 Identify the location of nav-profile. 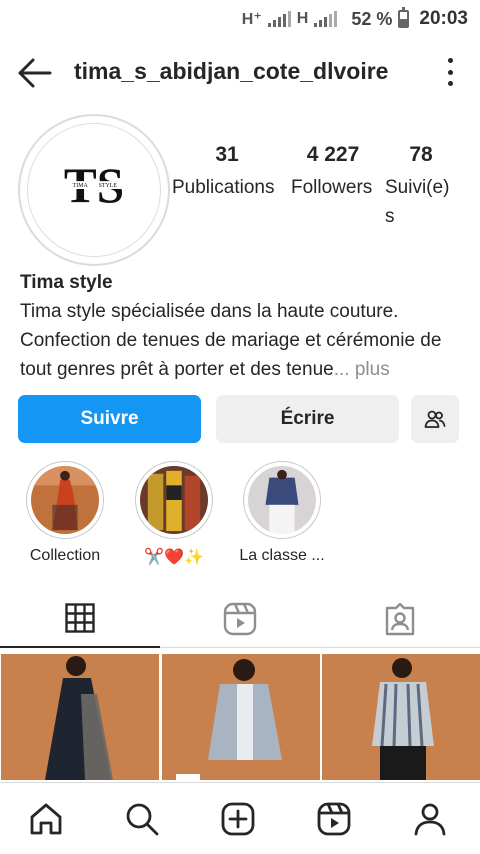
(430, 819).